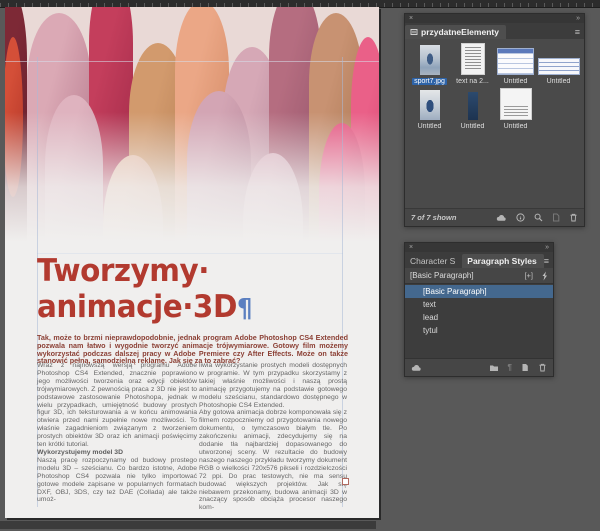 The height and width of the screenshot is (531, 600). I want to click on library-tab-label: przydatneElementy, so click(460, 32).